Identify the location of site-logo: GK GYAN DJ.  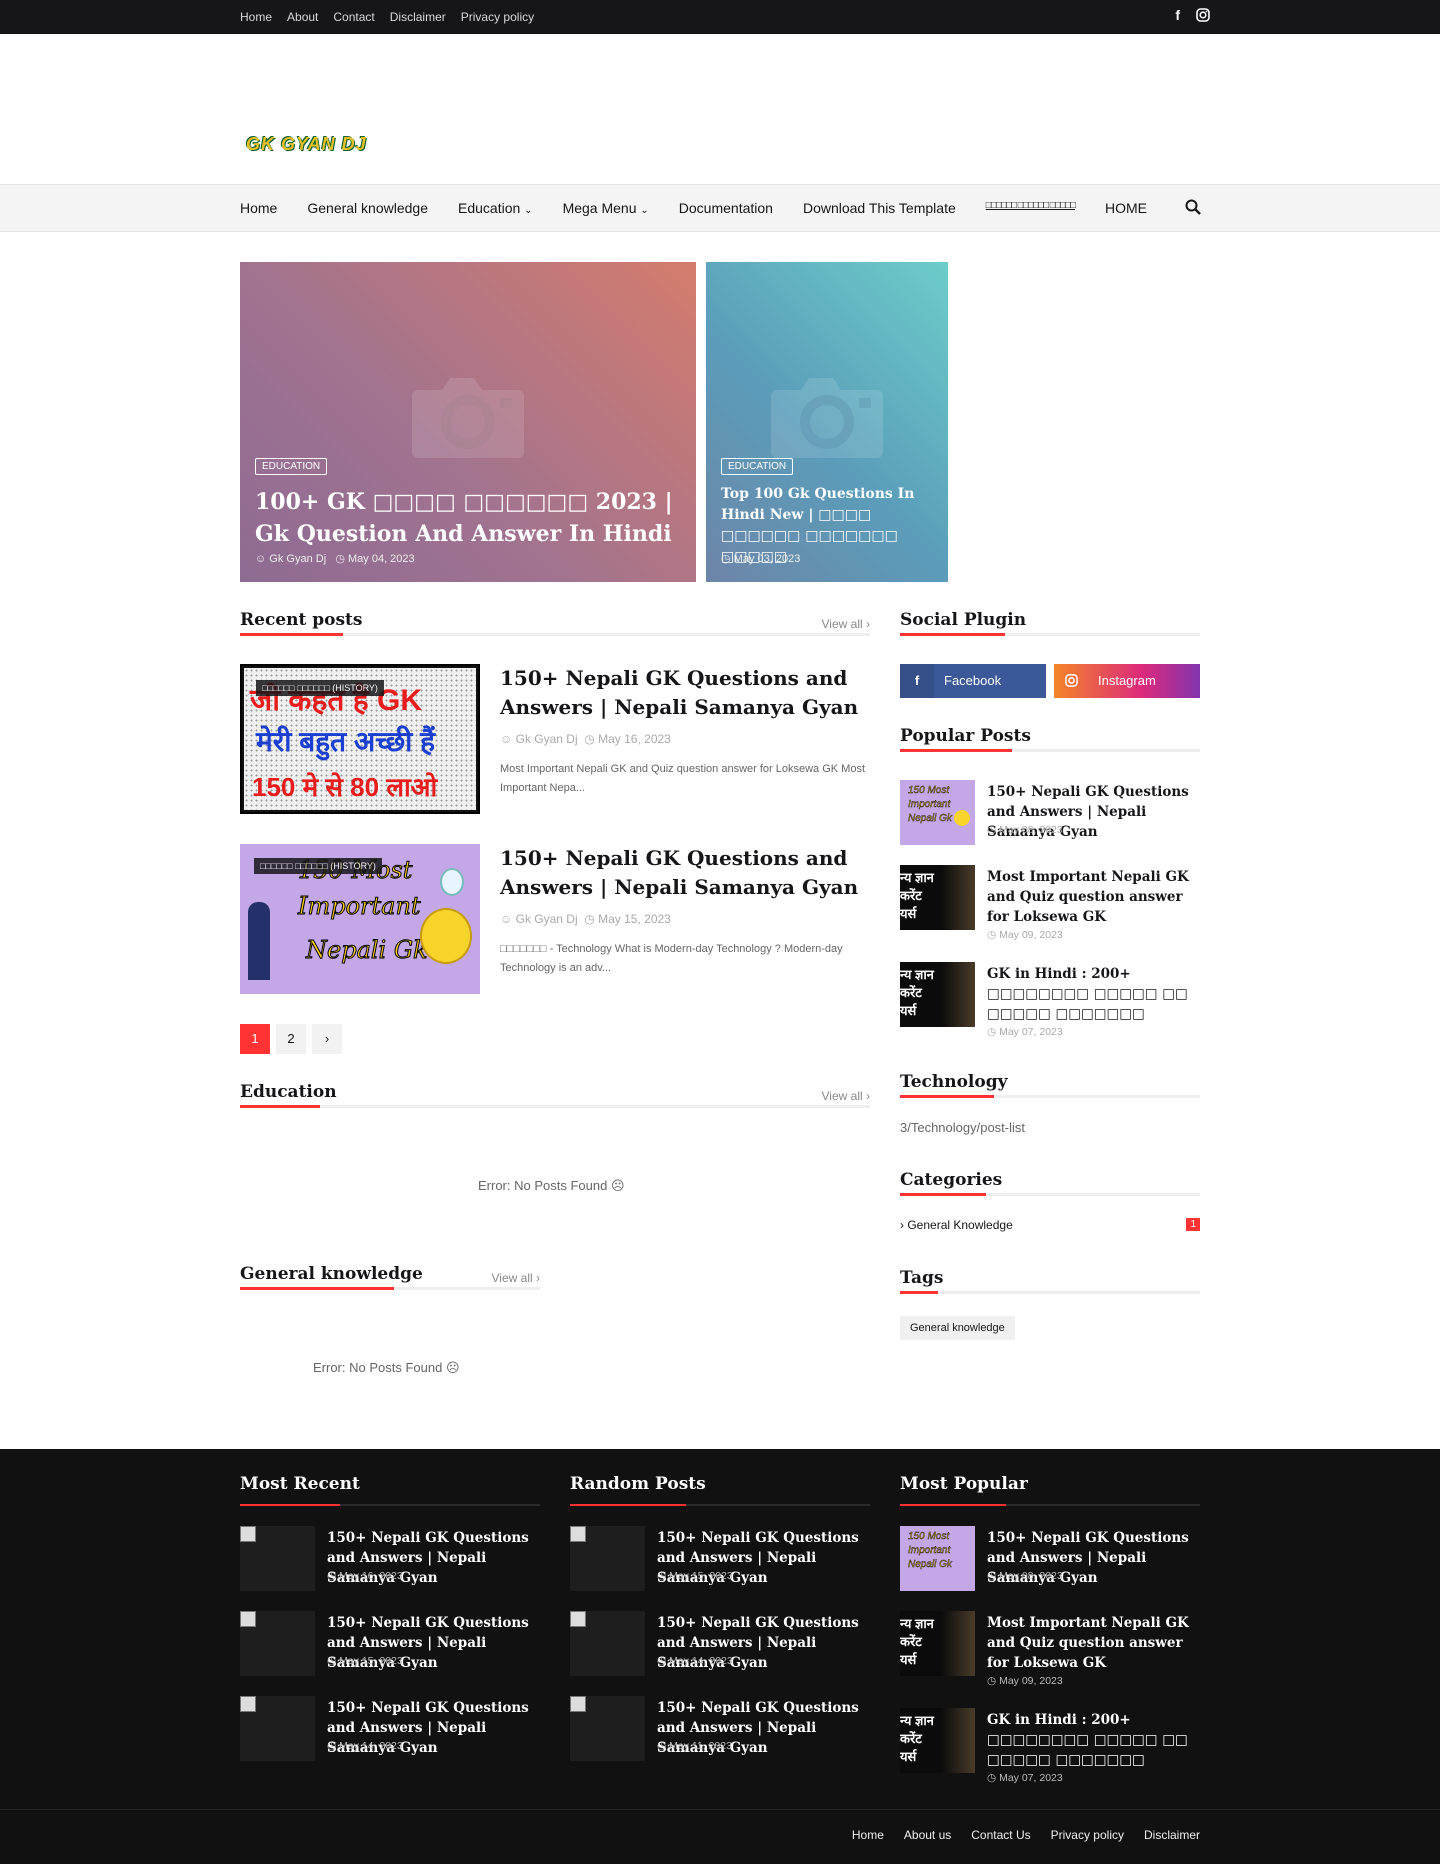
(306, 144).